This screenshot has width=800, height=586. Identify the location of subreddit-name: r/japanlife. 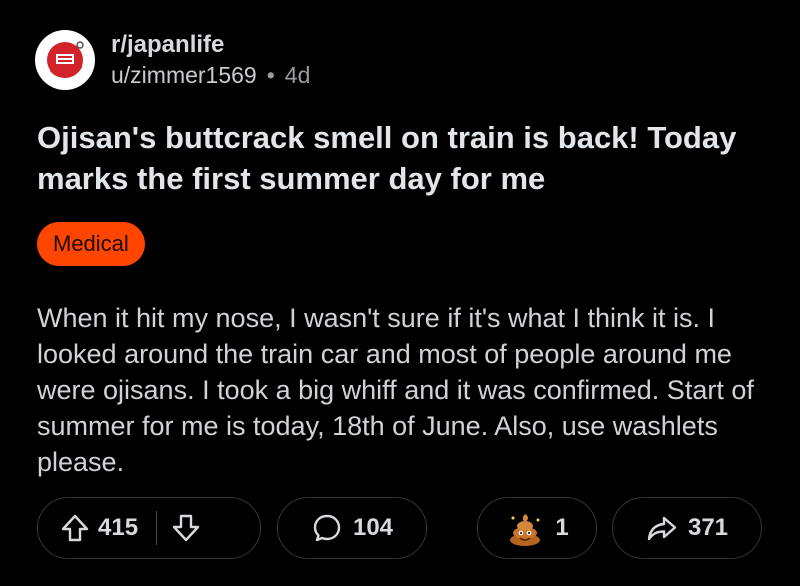
(210, 45).